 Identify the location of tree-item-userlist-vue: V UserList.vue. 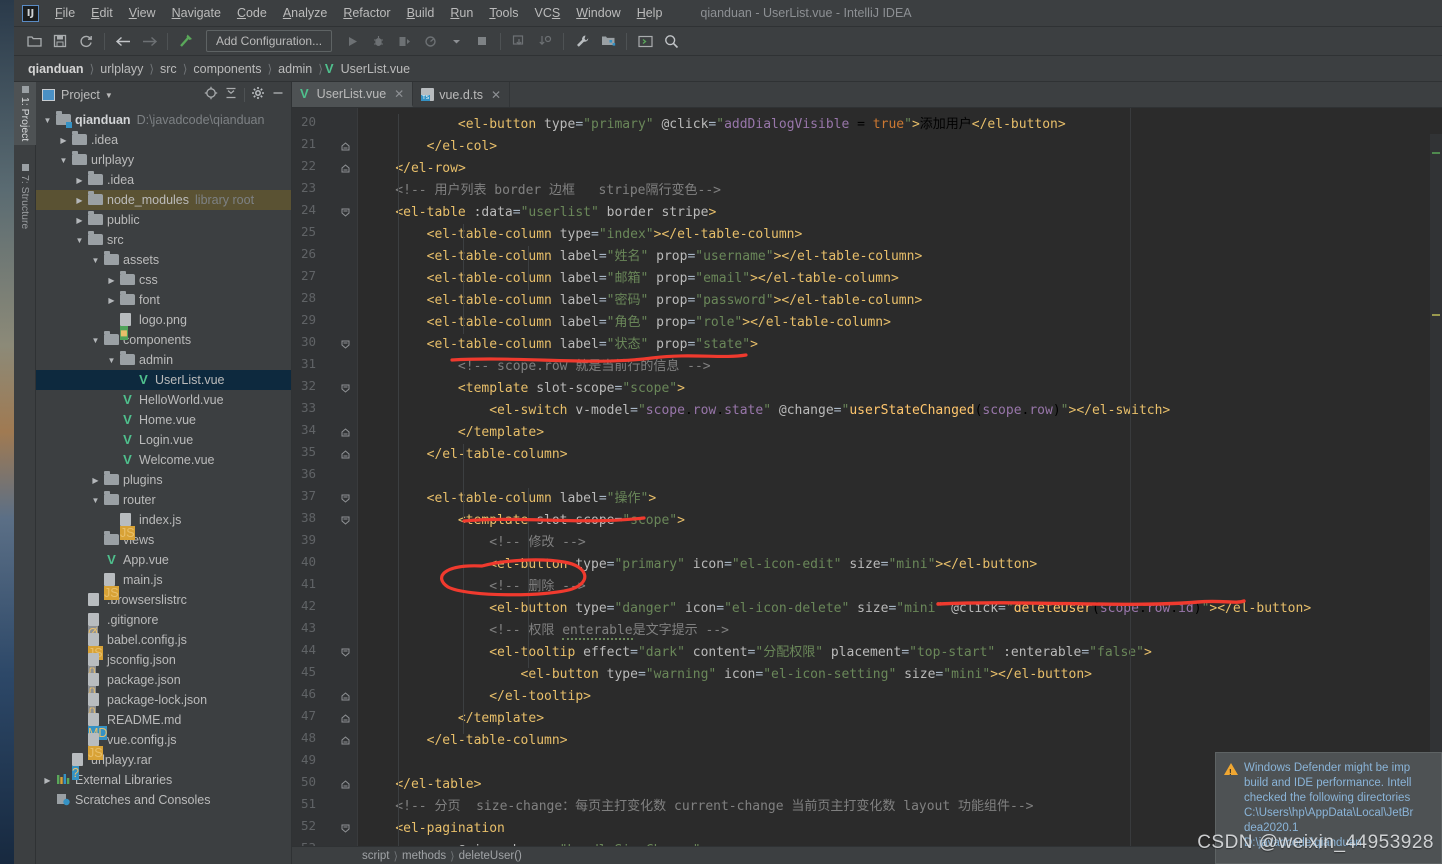
(163, 380).